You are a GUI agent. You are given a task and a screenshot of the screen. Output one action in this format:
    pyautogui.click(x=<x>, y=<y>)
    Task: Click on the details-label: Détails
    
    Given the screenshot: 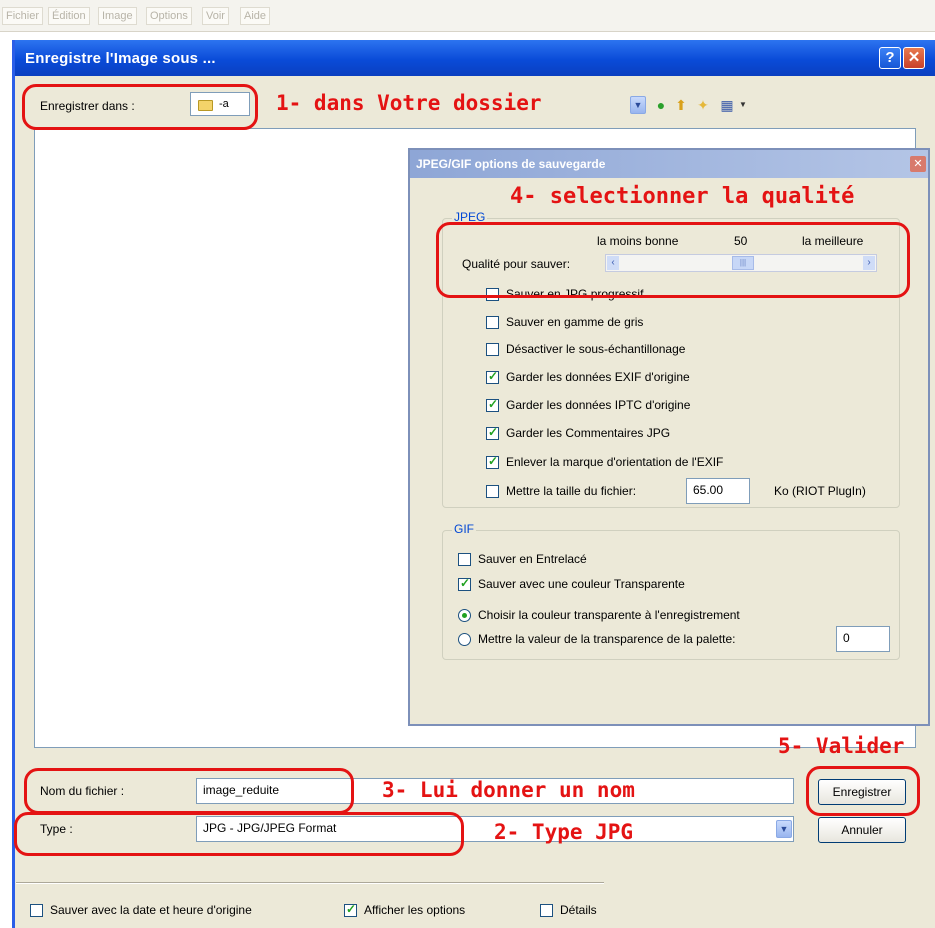 What is the action you would take?
    pyautogui.click(x=578, y=910)
    